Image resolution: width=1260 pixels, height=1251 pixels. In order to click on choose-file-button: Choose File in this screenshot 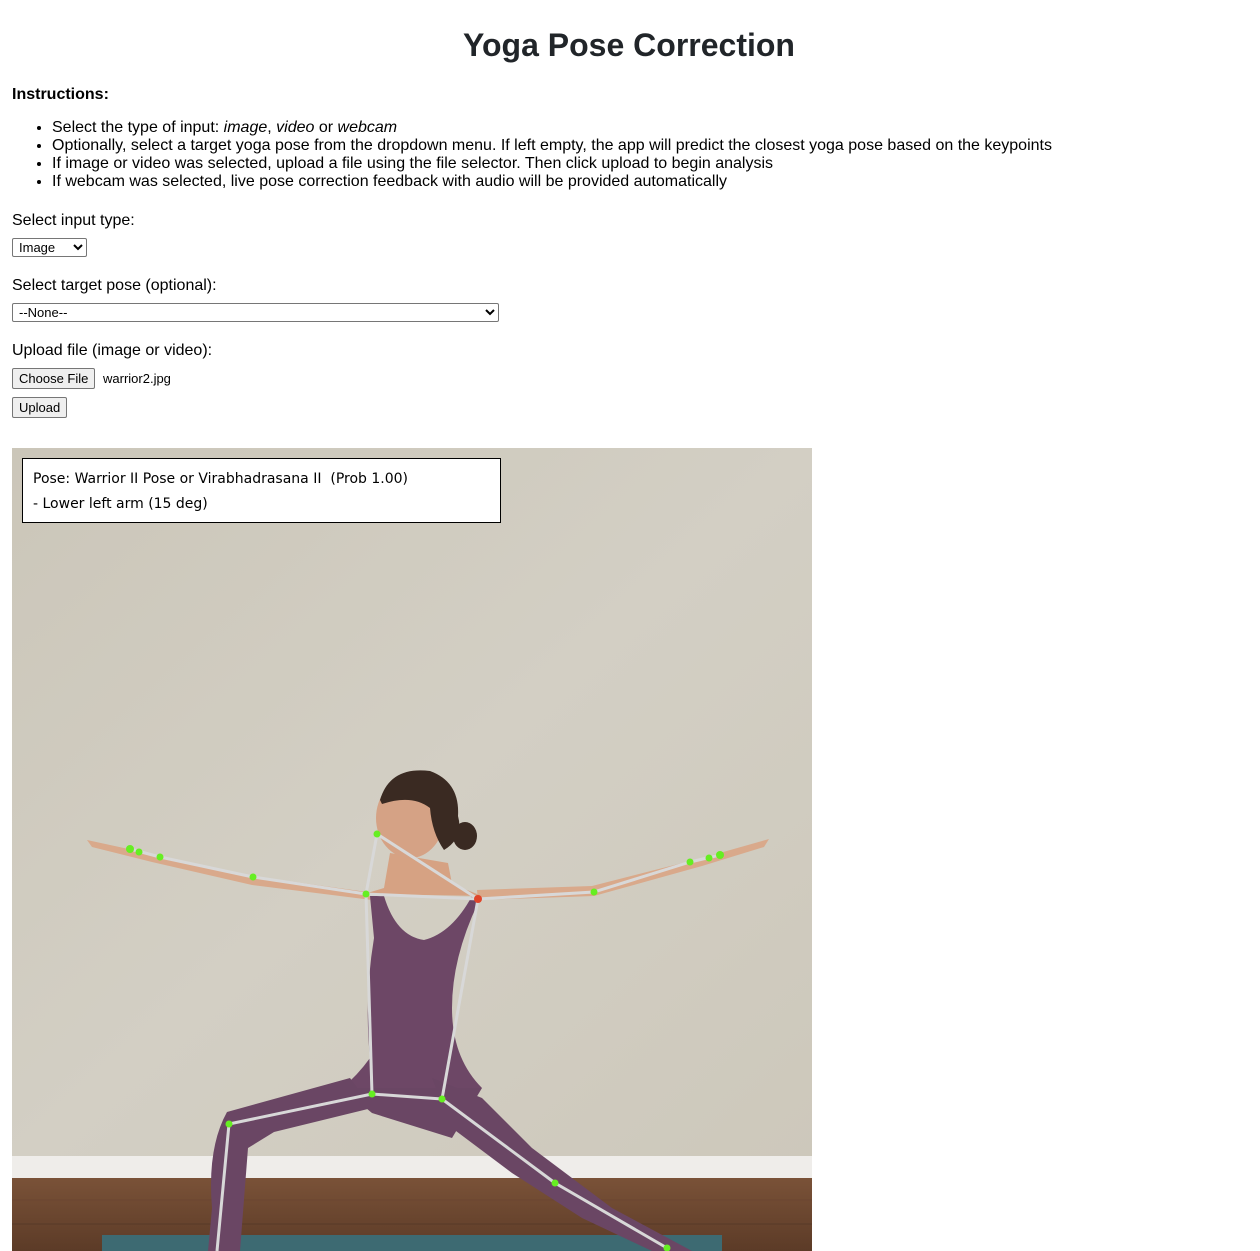, I will do `click(54, 378)`.